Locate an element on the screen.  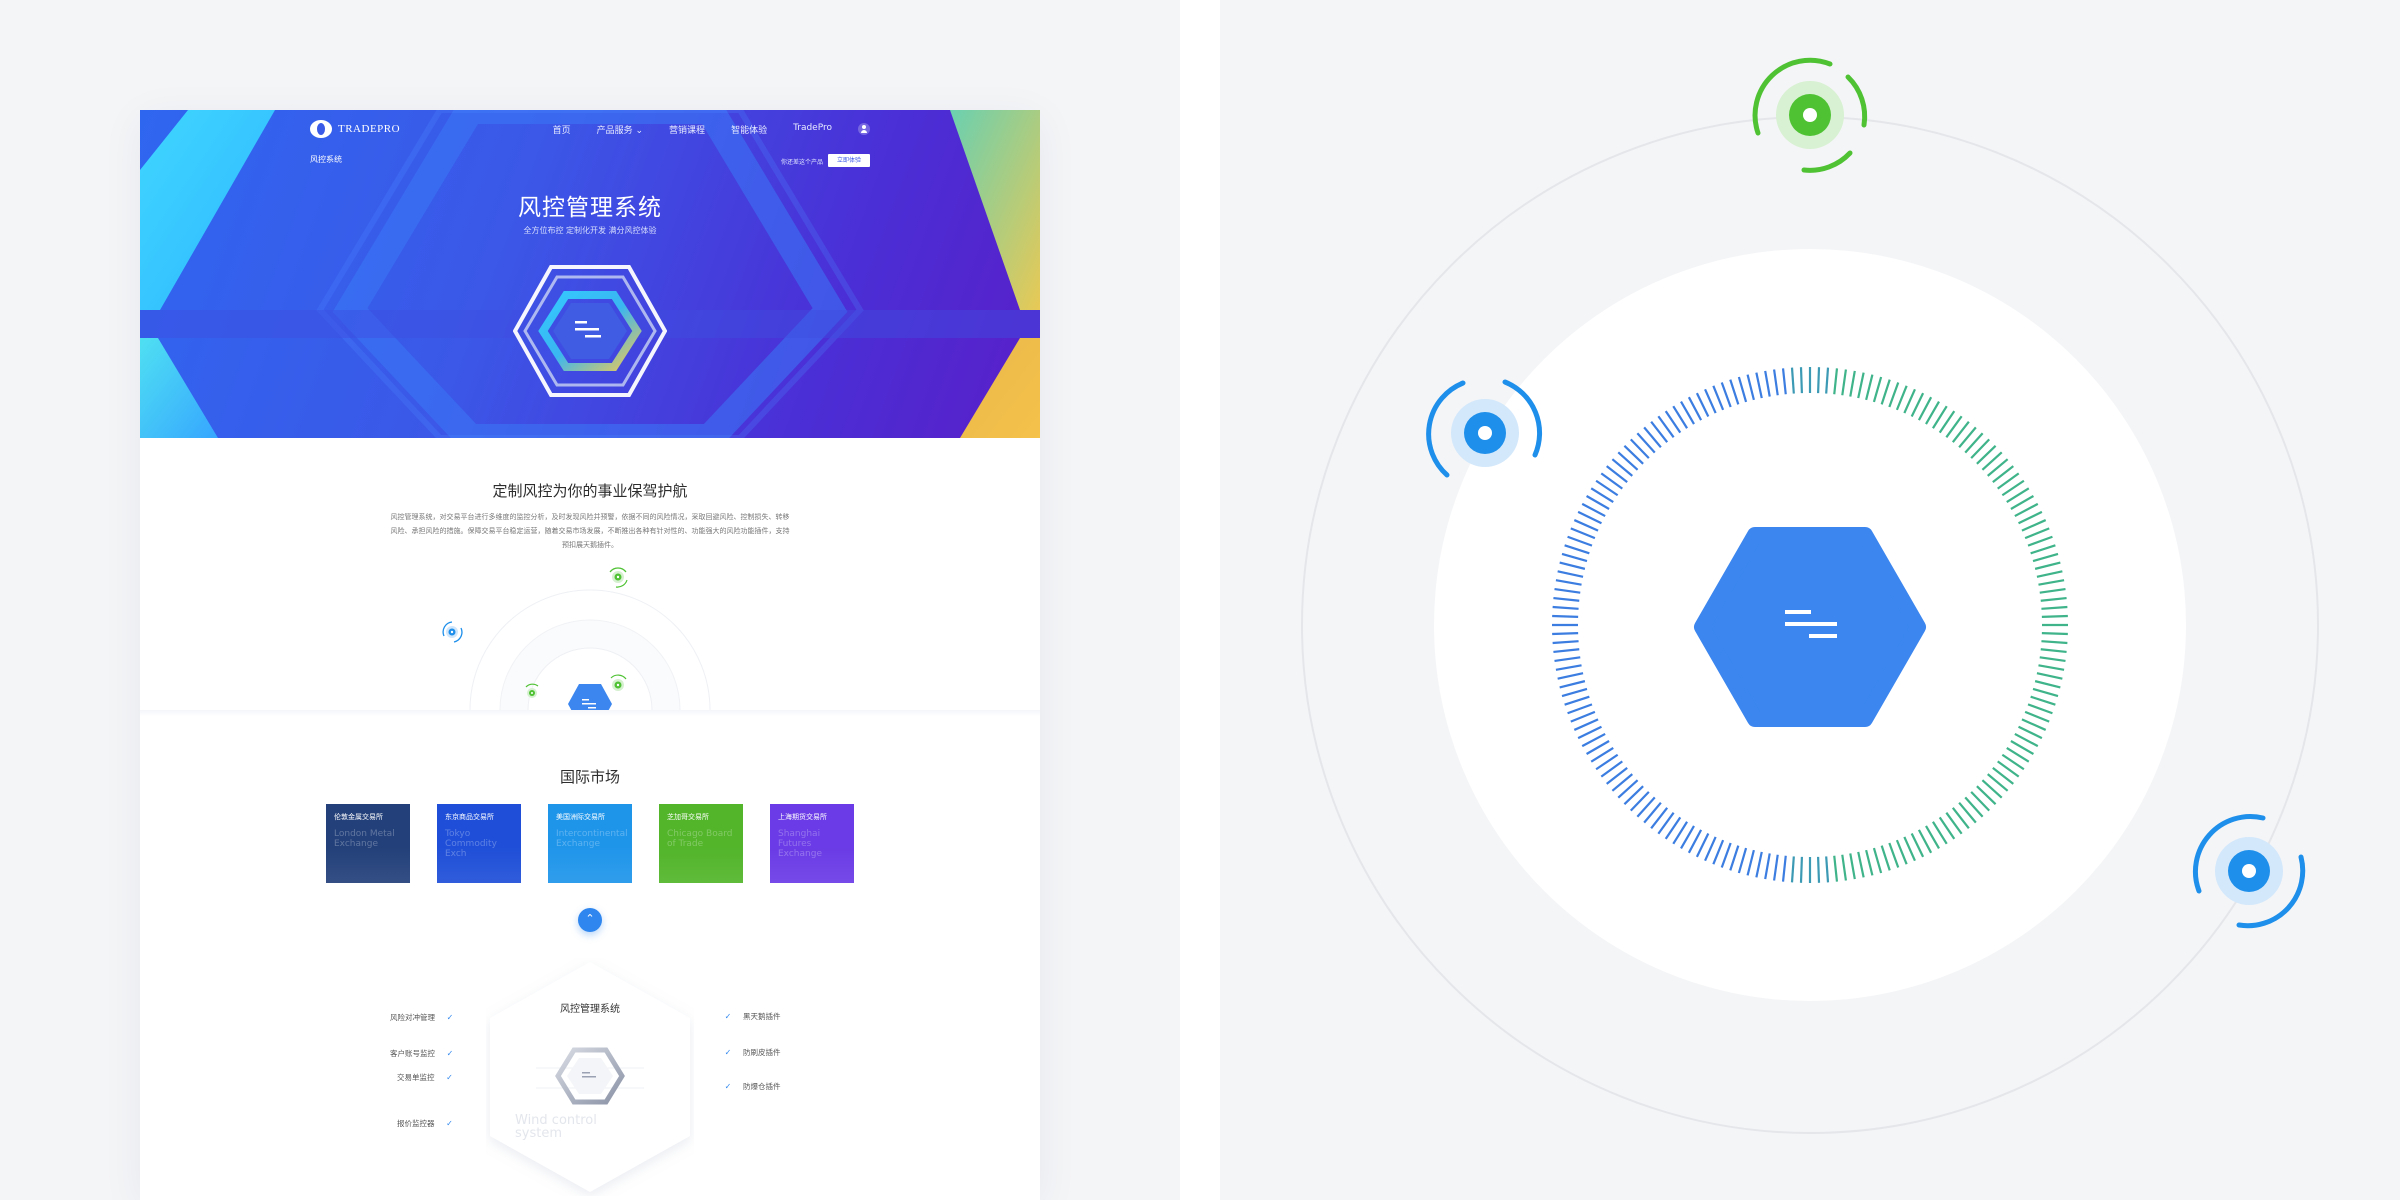
nav-item-products: 产品服务 ⌄ is located at coordinates (620, 129).